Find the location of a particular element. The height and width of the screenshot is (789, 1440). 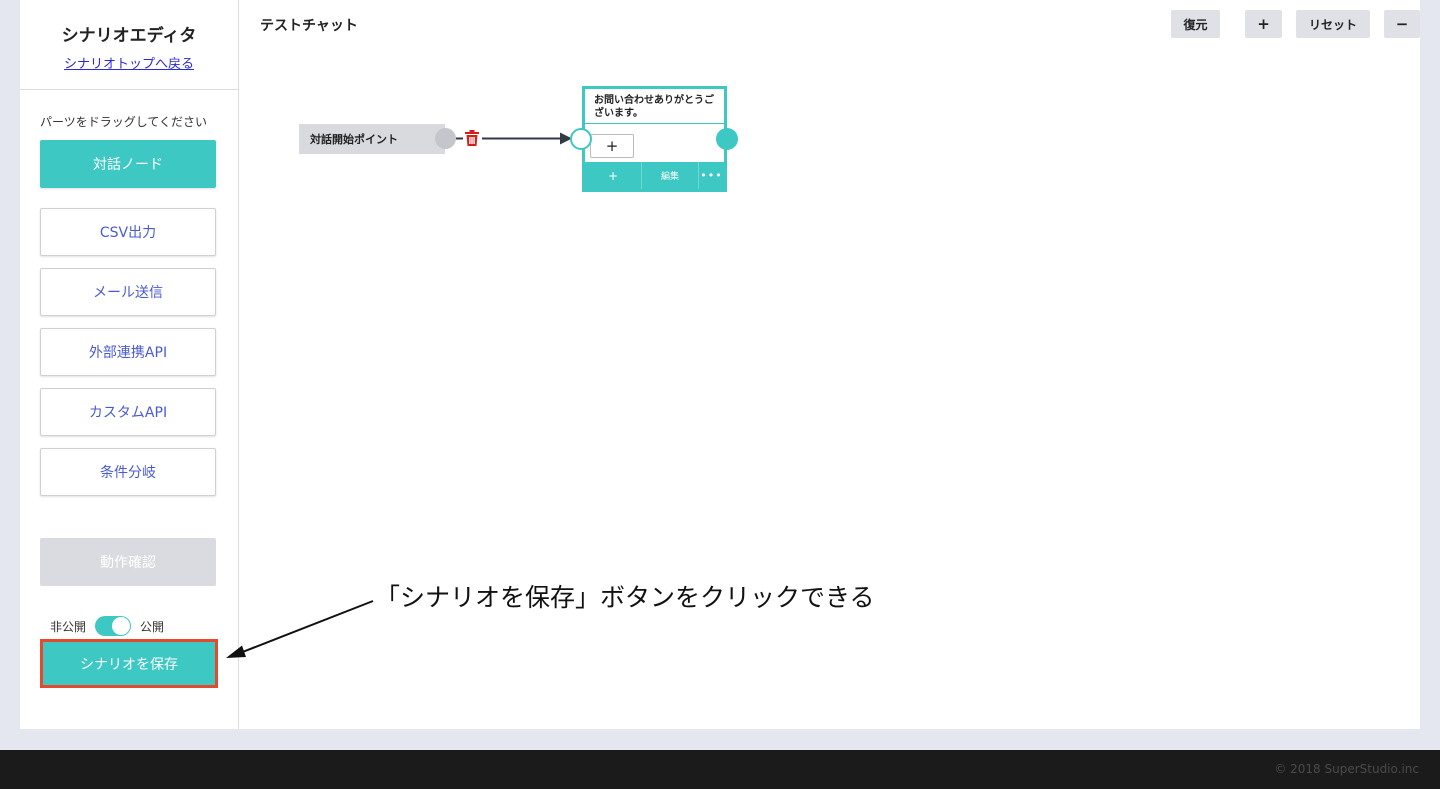

sidebar-header: シナリオエディタ シナリオトップへ戻る is located at coordinates (129, 45).